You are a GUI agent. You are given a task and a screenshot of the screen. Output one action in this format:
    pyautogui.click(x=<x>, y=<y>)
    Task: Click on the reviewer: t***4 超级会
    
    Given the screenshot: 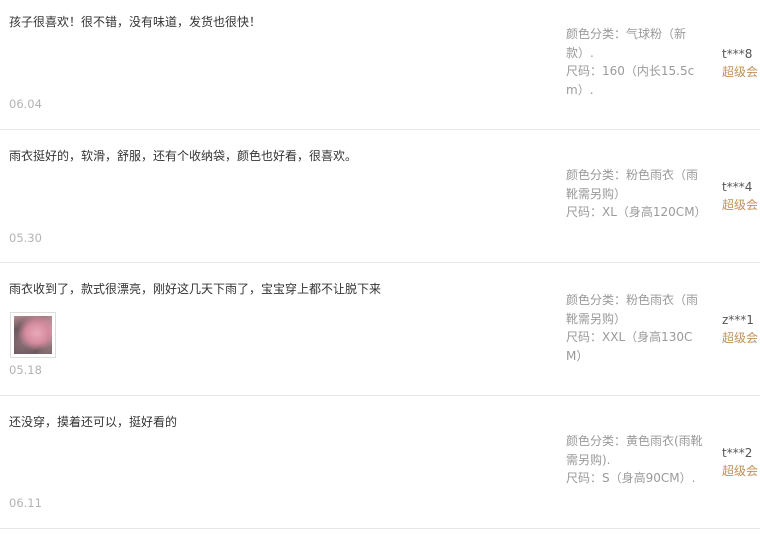 What is the action you would take?
    pyautogui.click(x=741, y=196)
    